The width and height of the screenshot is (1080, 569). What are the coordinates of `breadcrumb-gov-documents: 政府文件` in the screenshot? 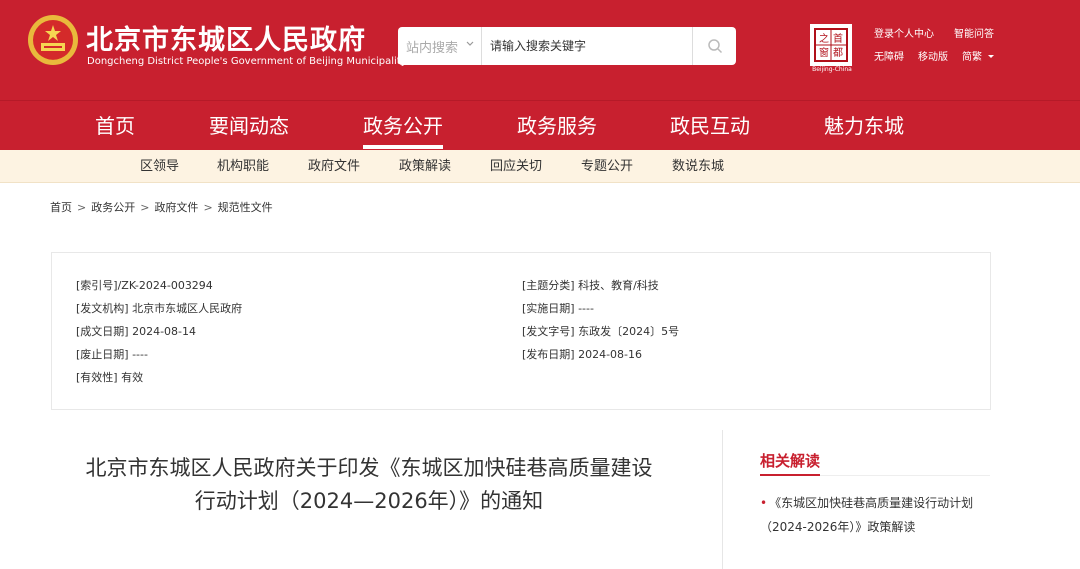 It's located at (176, 207).